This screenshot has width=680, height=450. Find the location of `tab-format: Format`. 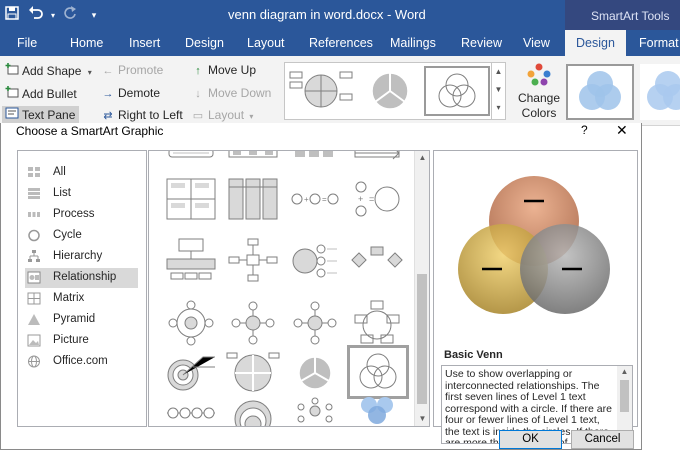

tab-format: Format is located at coordinates (659, 43).